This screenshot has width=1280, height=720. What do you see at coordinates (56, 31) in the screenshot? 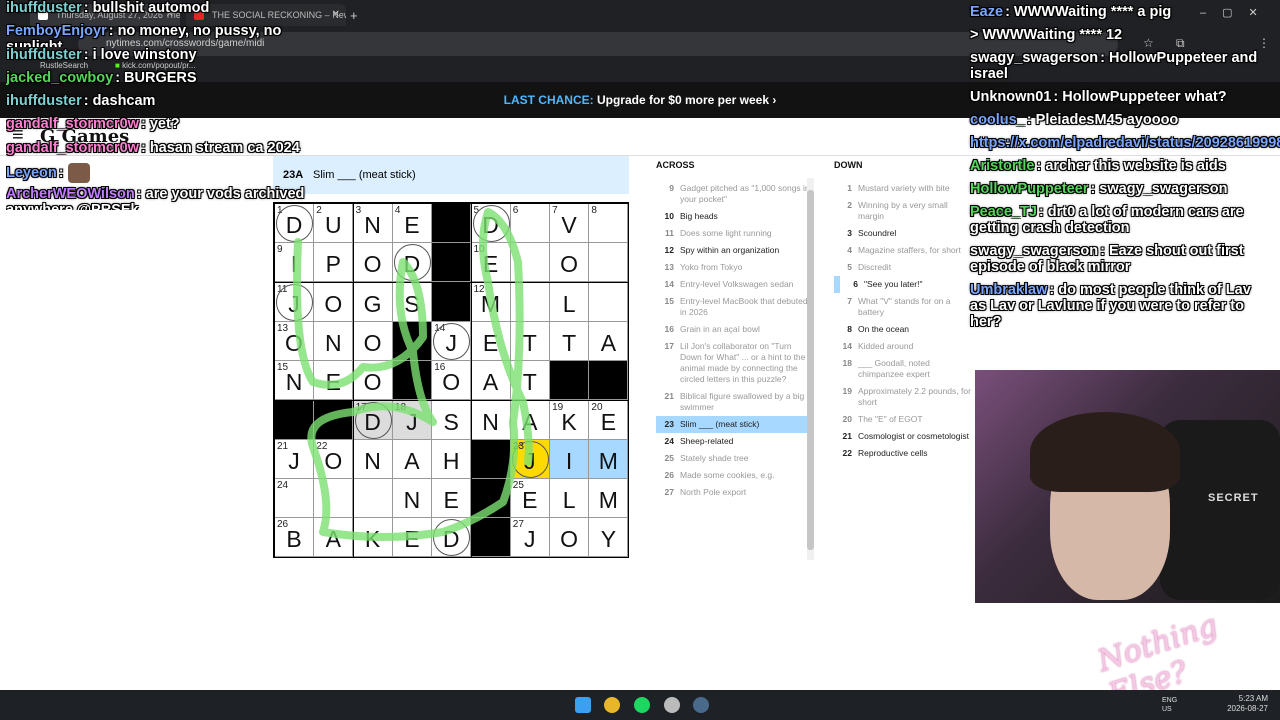
I see `chat-username: FemboyEnjoyr` at bounding box center [56, 31].